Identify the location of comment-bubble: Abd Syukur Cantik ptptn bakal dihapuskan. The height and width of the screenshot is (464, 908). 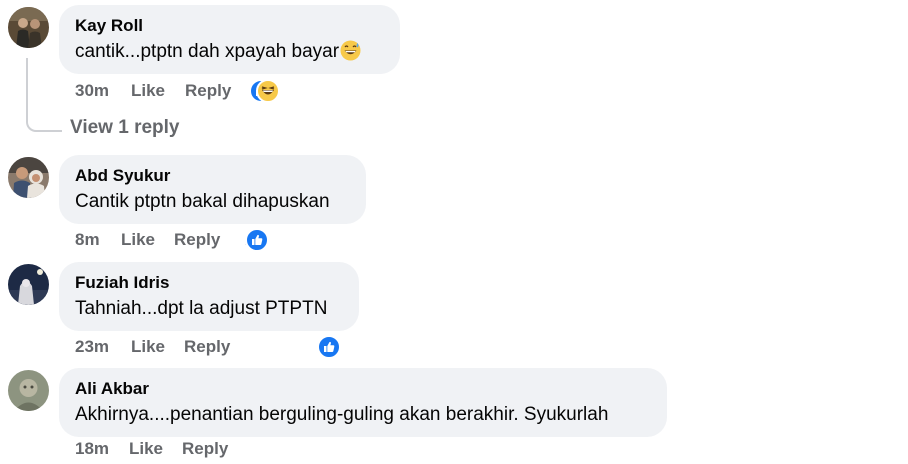
(212, 189).